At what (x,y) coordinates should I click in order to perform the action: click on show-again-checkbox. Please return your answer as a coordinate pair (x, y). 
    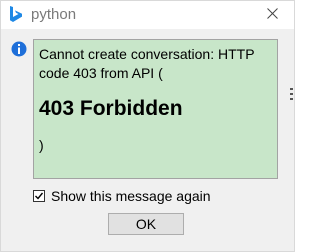
    Looking at the image, I should click on (39, 195).